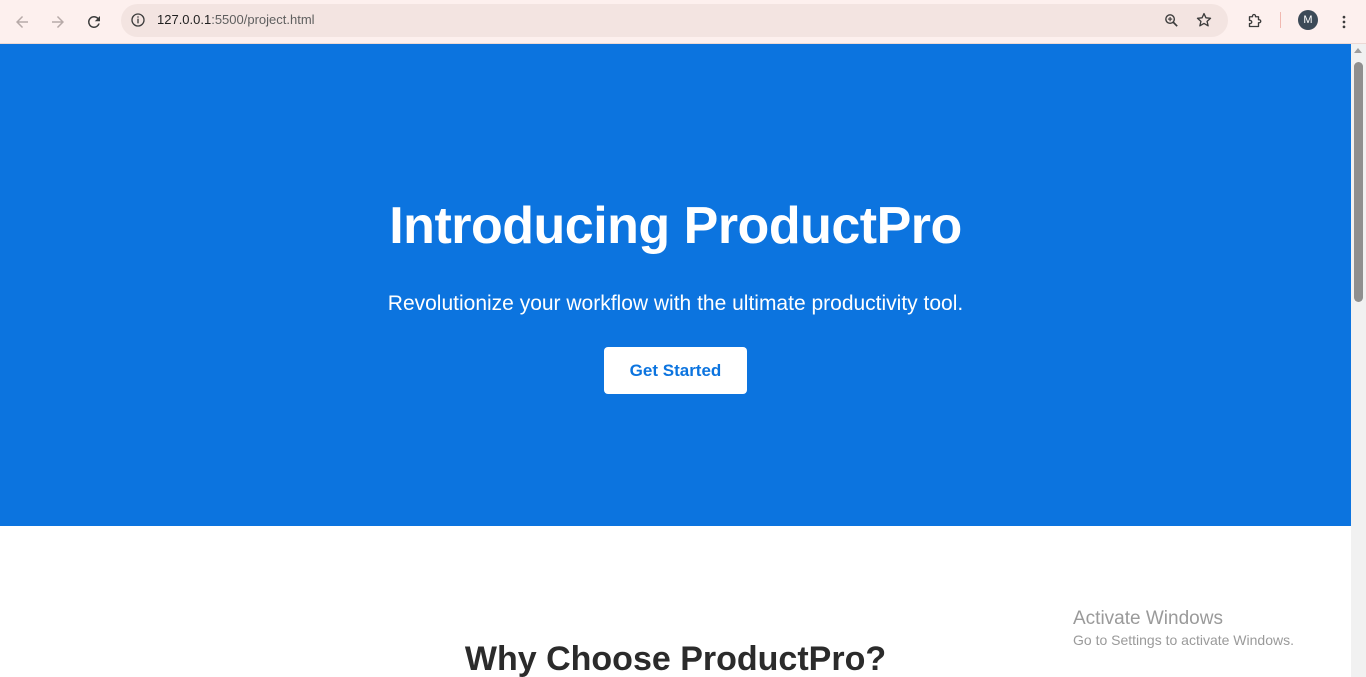 The height and width of the screenshot is (677, 1366). I want to click on back-button, so click(22, 22).